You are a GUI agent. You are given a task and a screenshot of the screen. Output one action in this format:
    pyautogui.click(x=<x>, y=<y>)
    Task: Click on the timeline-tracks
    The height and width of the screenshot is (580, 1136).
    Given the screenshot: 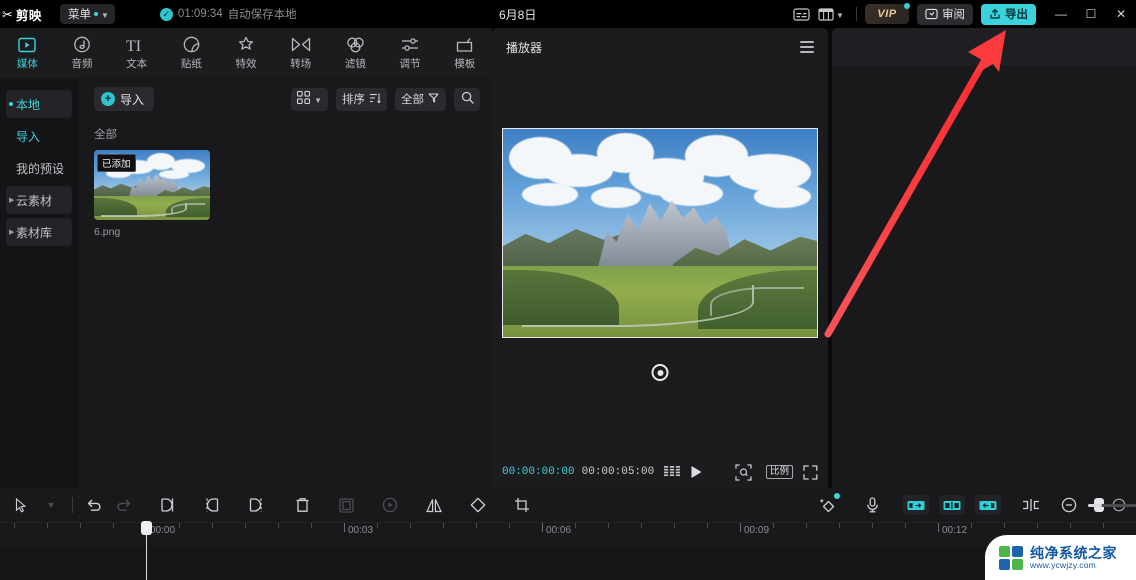 What is the action you would take?
    pyautogui.click(x=568, y=563)
    